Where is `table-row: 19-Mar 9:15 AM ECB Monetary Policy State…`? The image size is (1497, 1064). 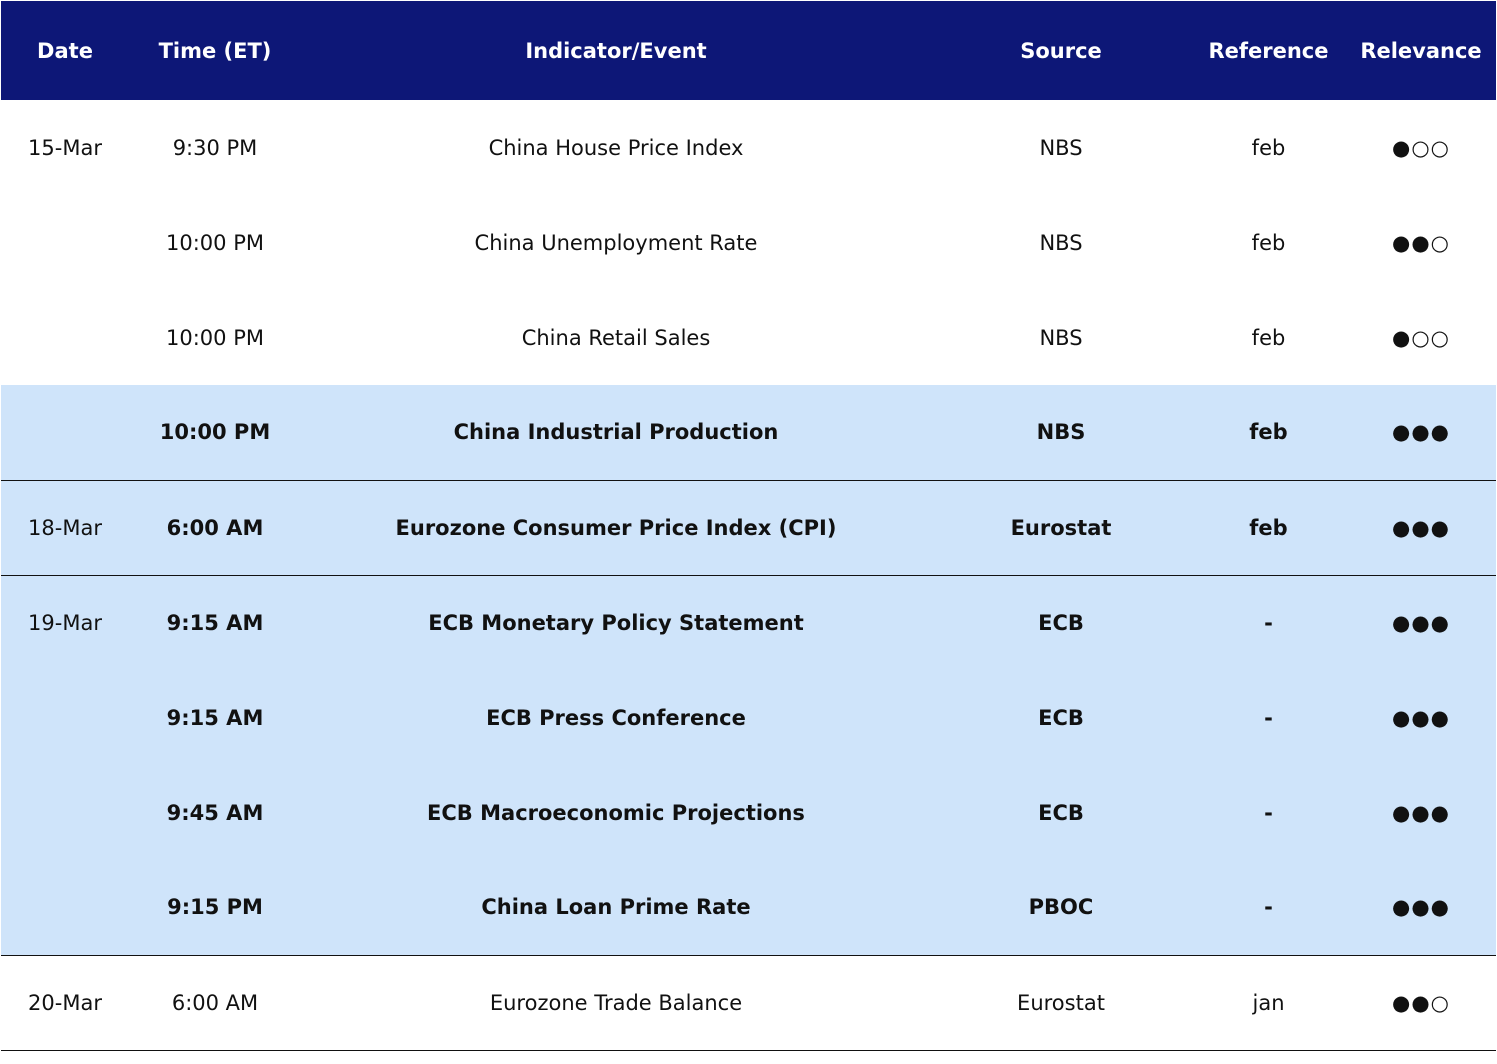 table-row: 19-Mar 9:15 AM ECB Monetary Policy State… is located at coordinates (748, 622).